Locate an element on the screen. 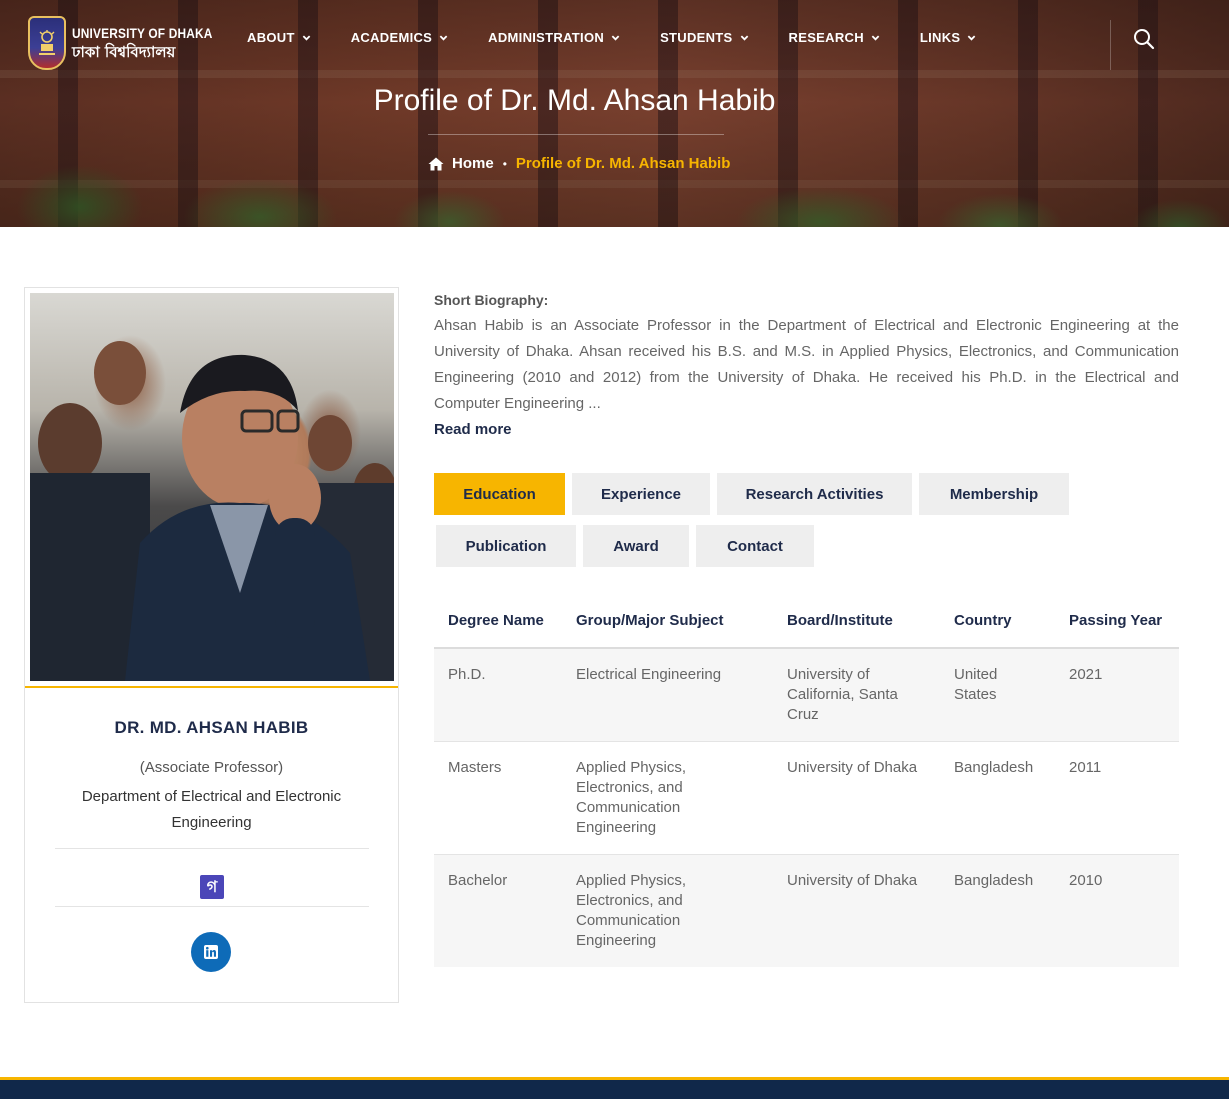 Image resolution: width=1229 pixels, height=1099 pixels. nav-item-about: ABOUT is located at coordinates (279, 37).